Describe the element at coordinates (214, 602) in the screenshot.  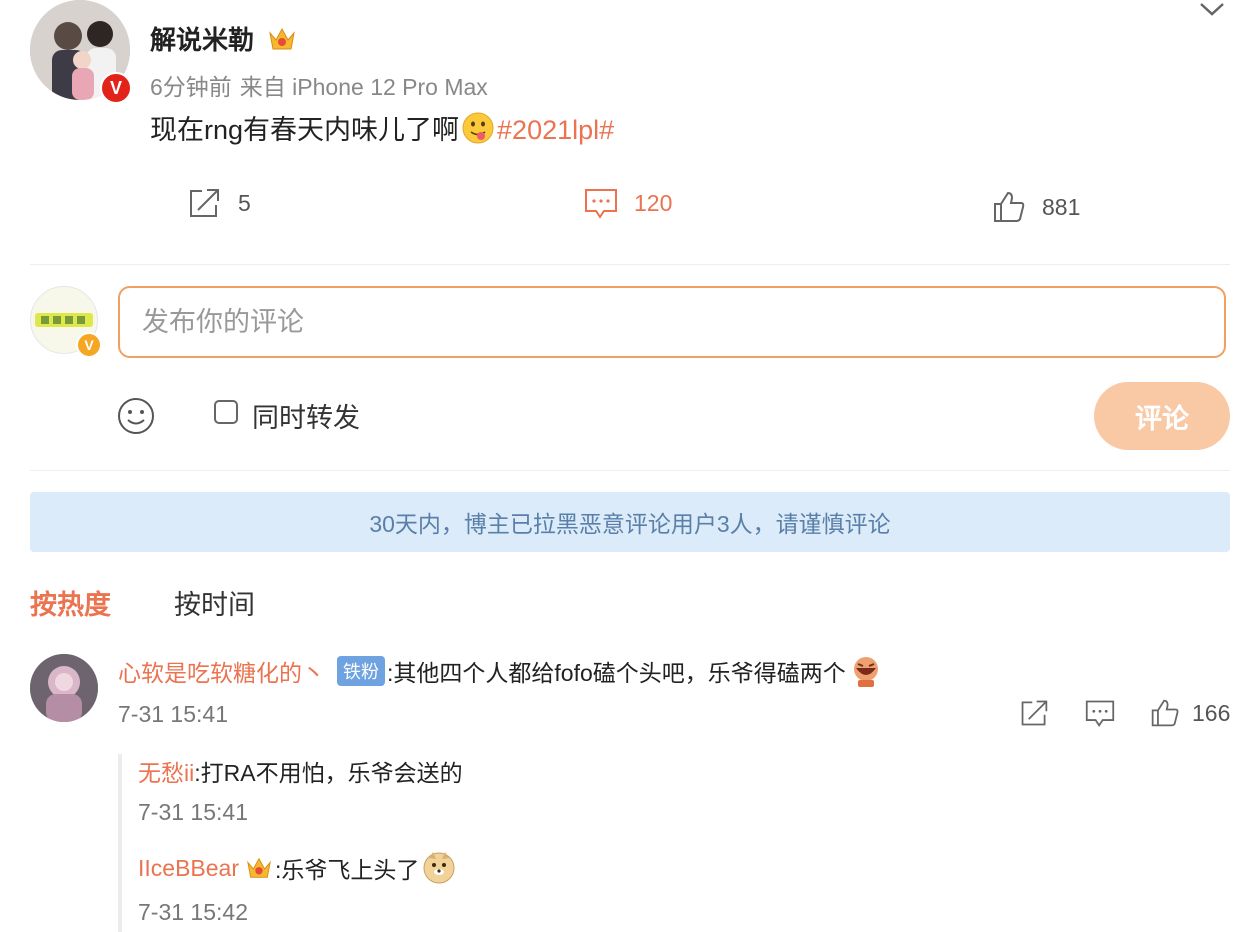
I see `tab-sort-time: 按时间` at that location.